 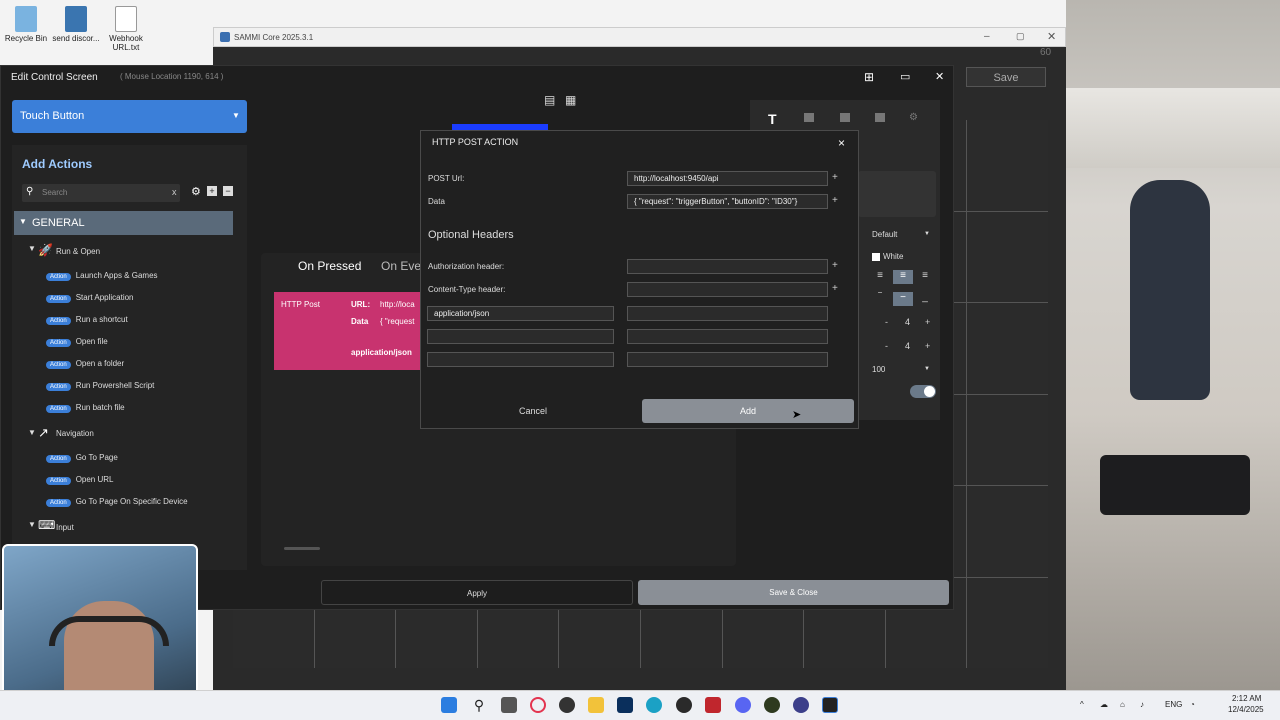 I want to click on color-select: White, so click(x=902, y=256).